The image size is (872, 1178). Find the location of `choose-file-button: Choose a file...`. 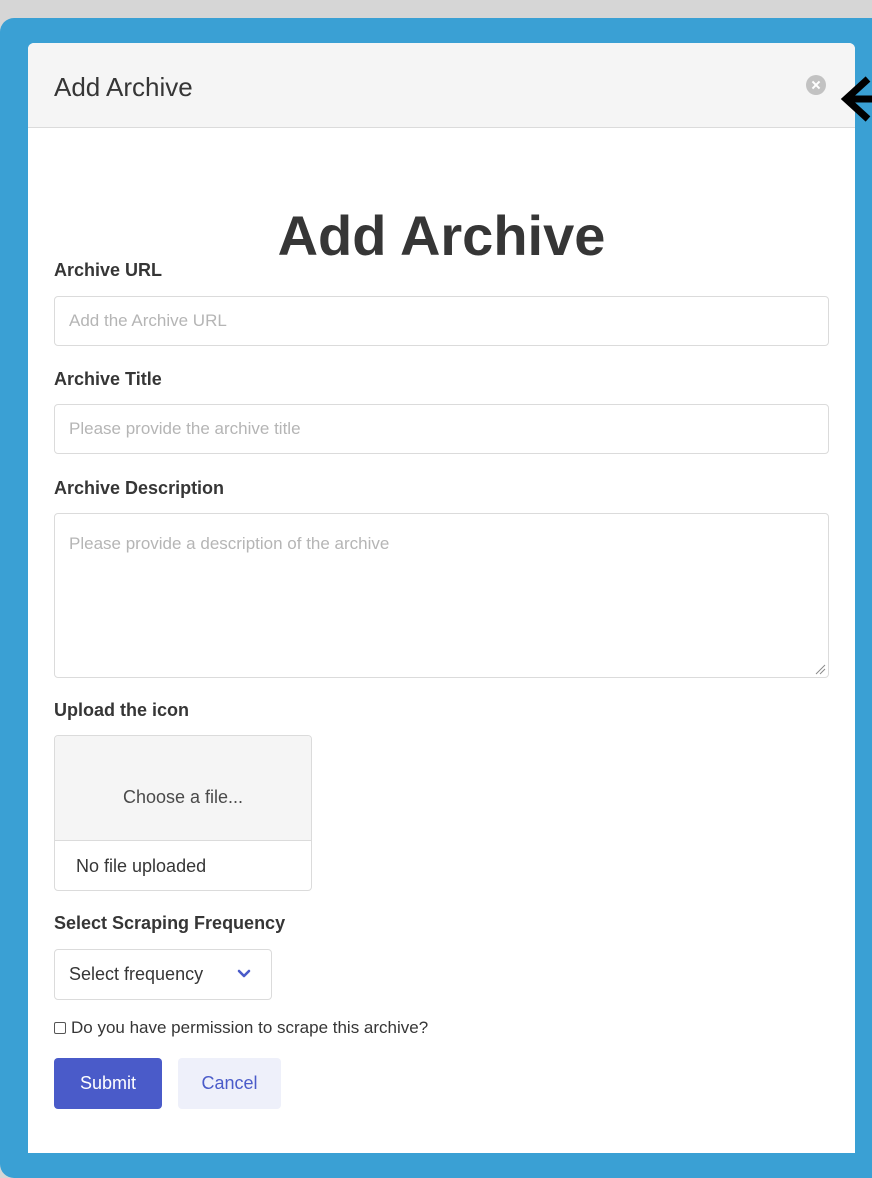

choose-file-button: Choose a file... is located at coordinates (183, 788).